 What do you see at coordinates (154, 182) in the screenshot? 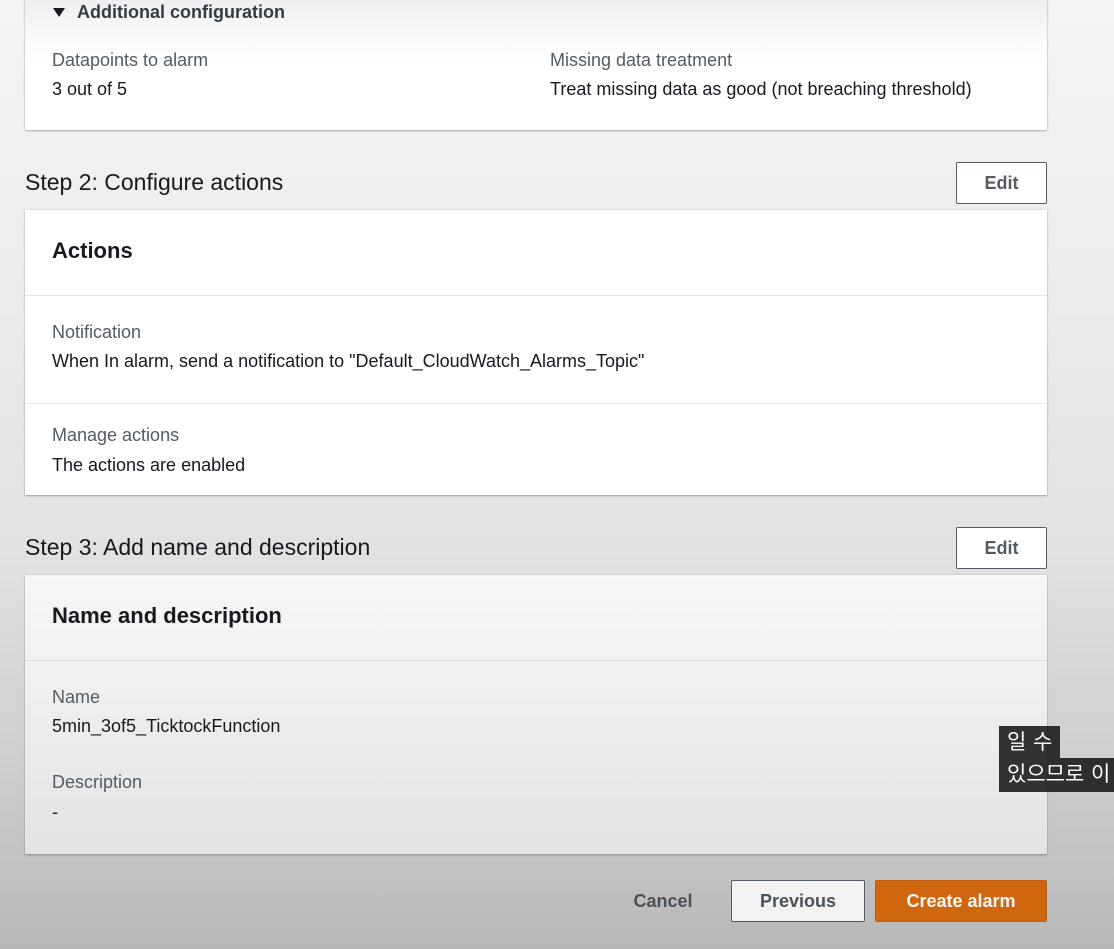
I see `step-2-title: Step 2: Configure actions` at bounding box center [154, 182].